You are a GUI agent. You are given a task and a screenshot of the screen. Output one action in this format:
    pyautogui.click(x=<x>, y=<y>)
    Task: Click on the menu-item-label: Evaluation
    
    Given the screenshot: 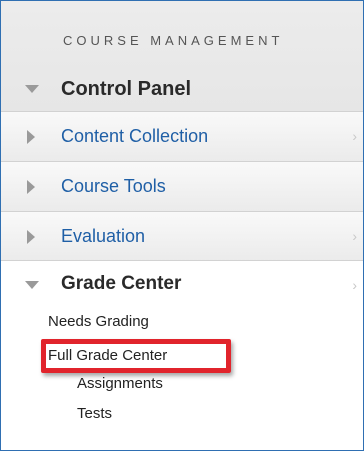 What is the action you would take?
    pyautogui.click(x=103, y=236)
    